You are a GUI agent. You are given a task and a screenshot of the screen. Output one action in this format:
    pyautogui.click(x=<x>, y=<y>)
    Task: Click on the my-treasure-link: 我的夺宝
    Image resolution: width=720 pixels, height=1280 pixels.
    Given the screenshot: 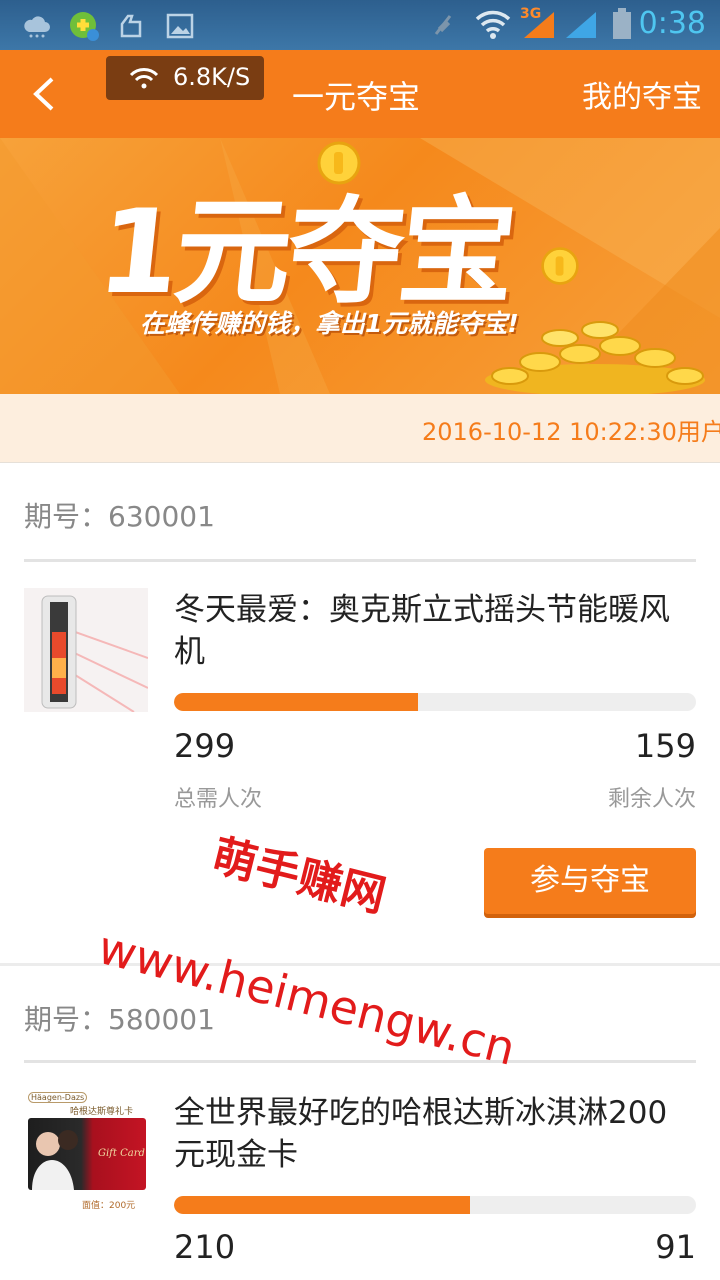 What is the action you would take?
    pyautogui.click(x=642, y=94)
    